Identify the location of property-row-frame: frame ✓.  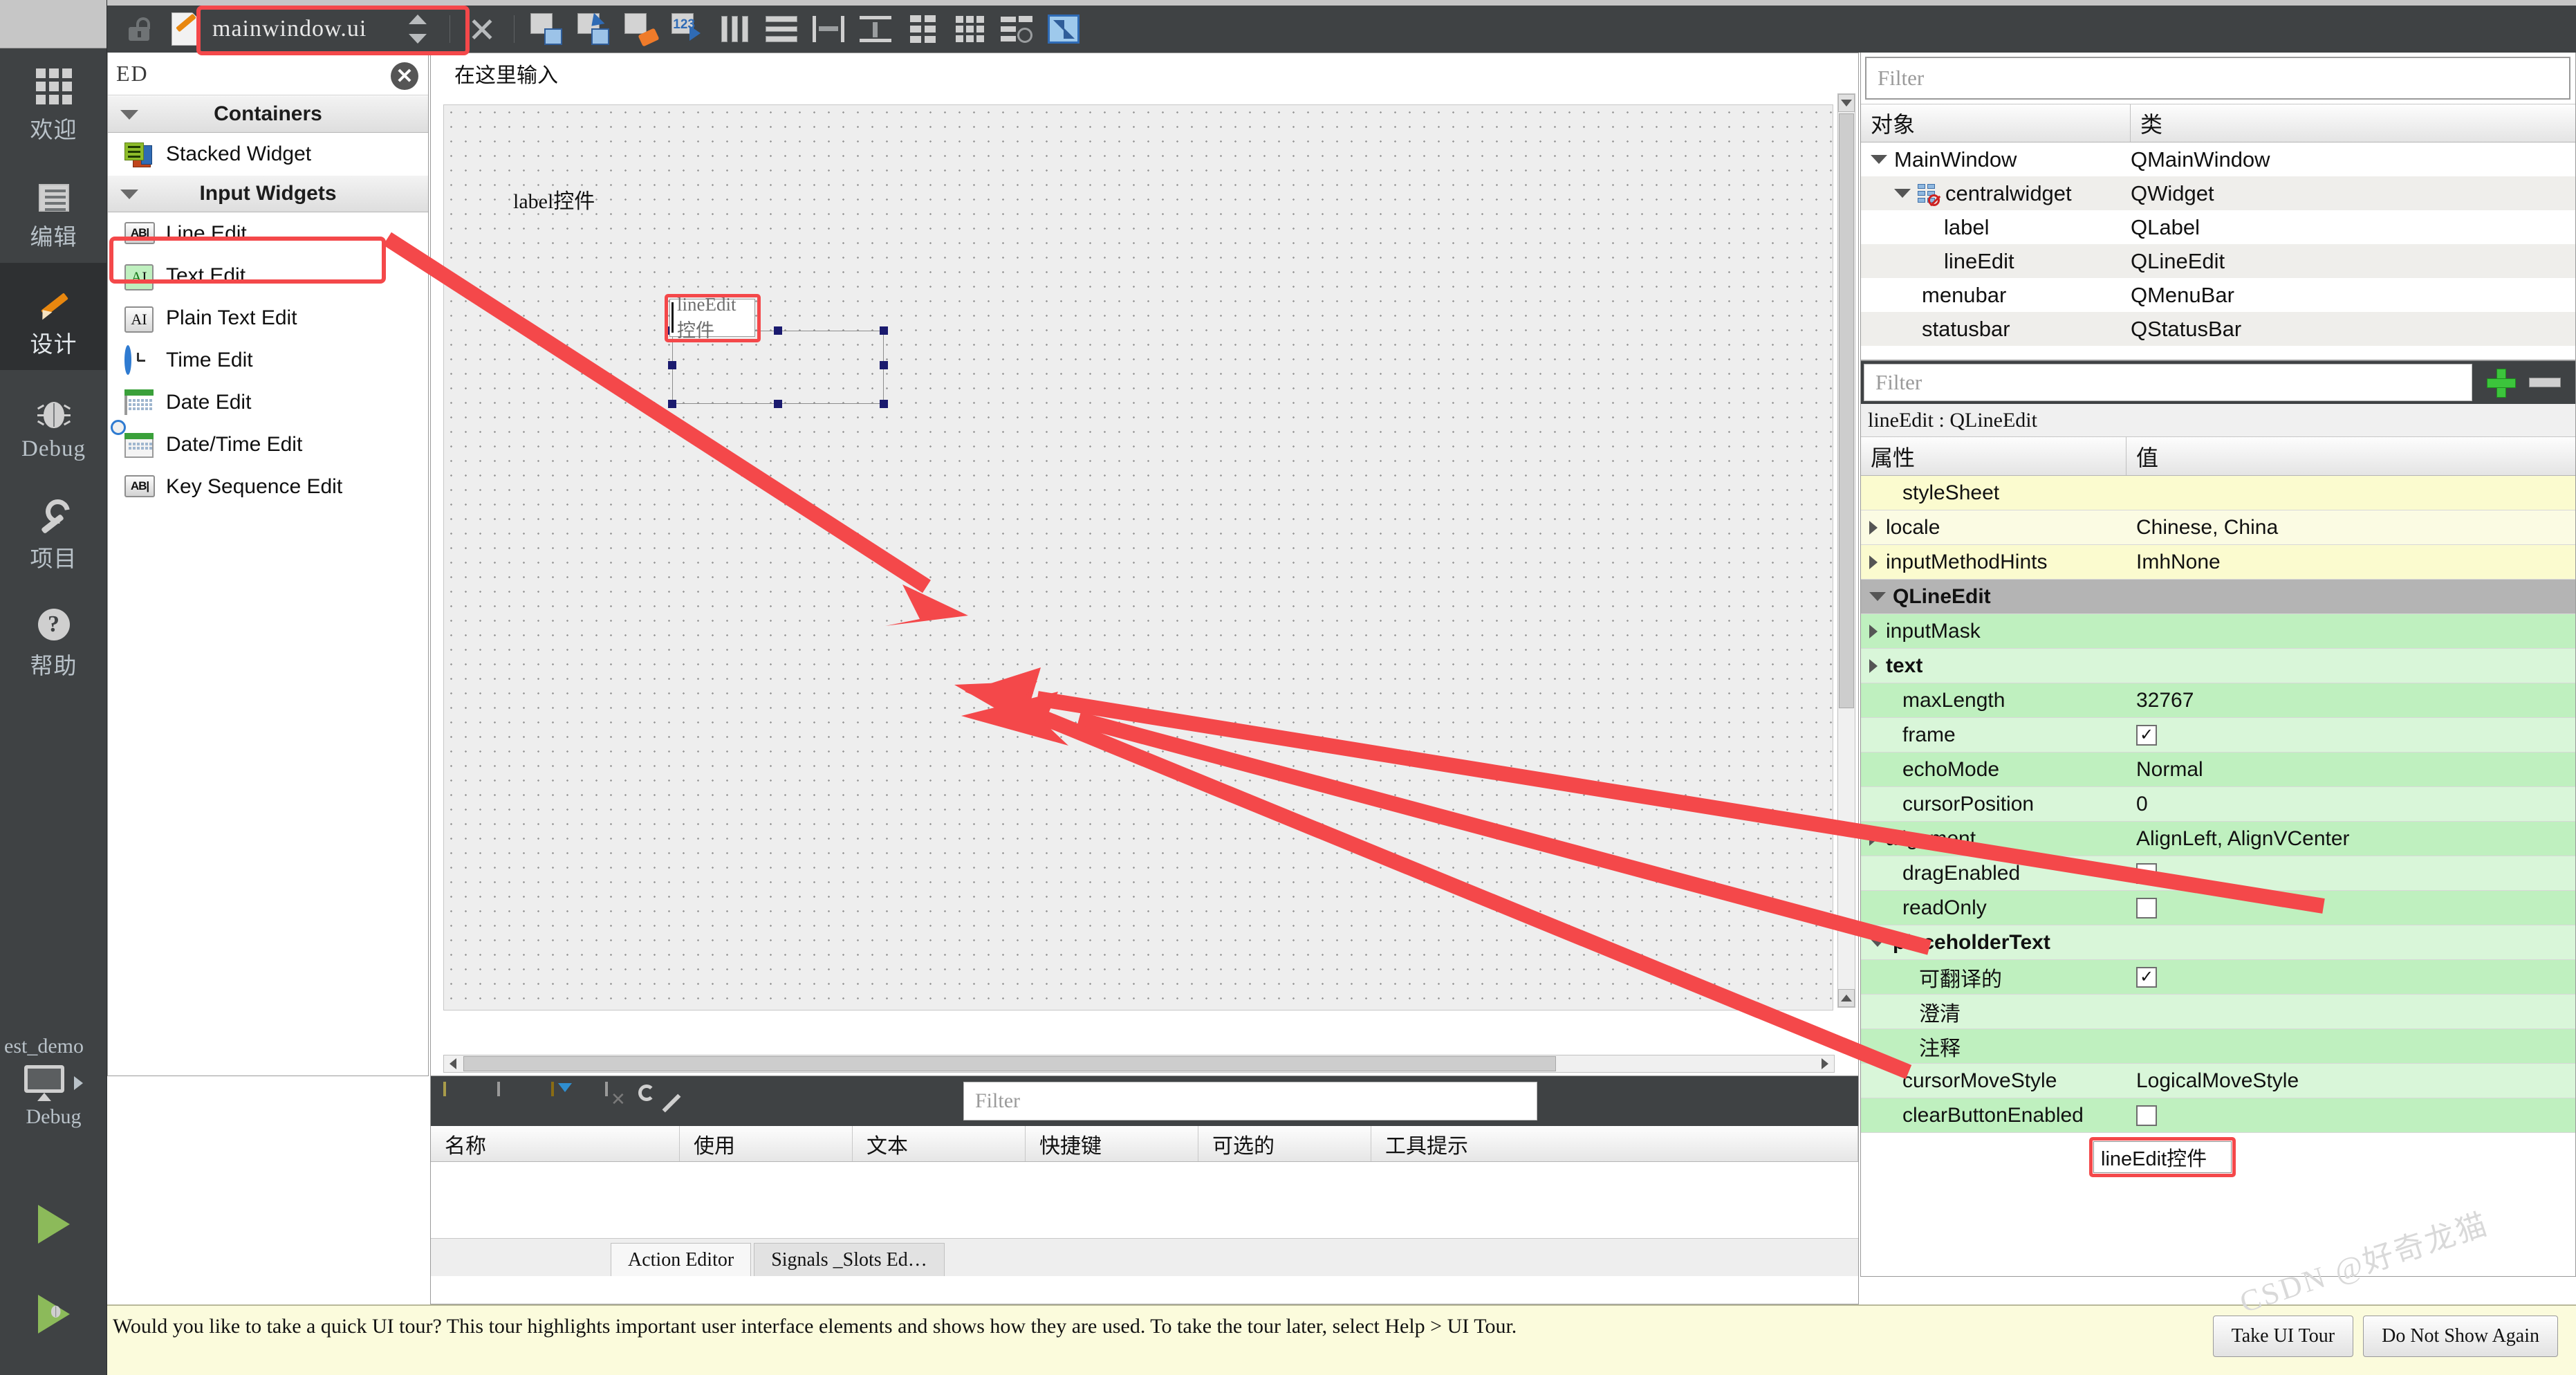
(2218, 735).